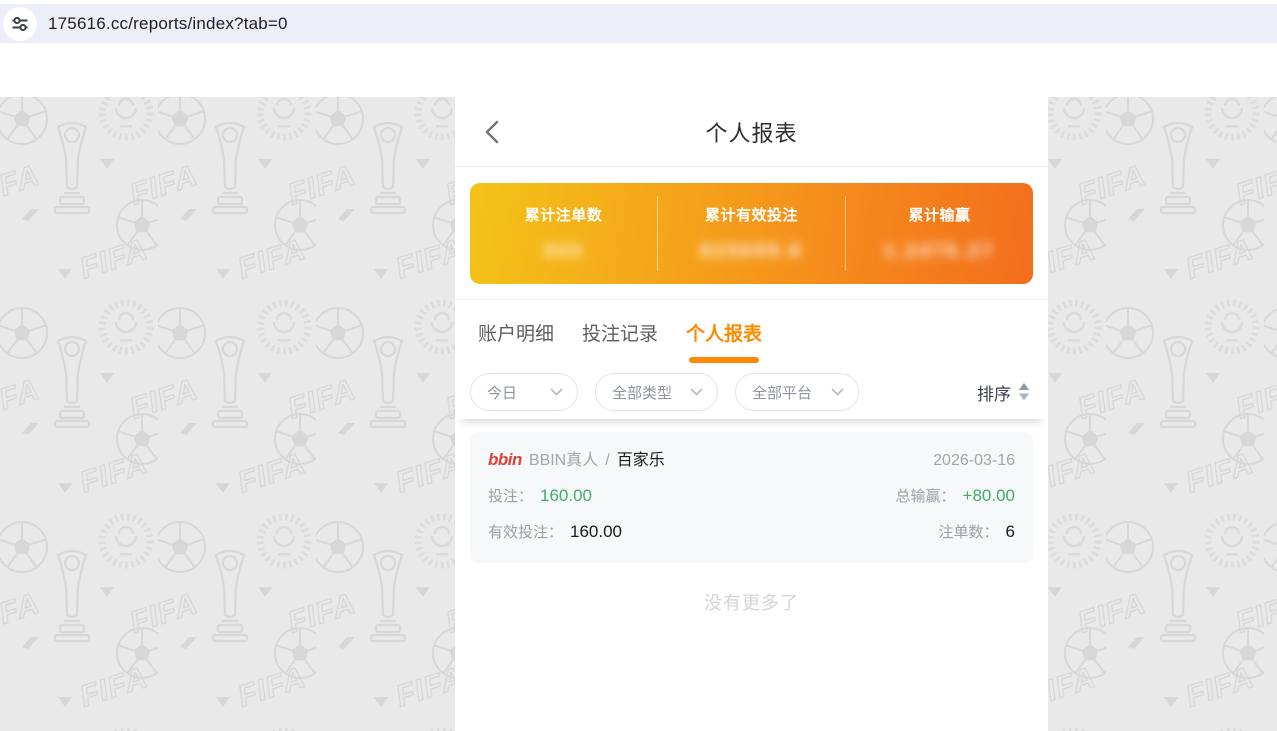 This screenshot has height=731, width=1277. I want to click on valid-bet-value: 160.00, so click(596, 531).